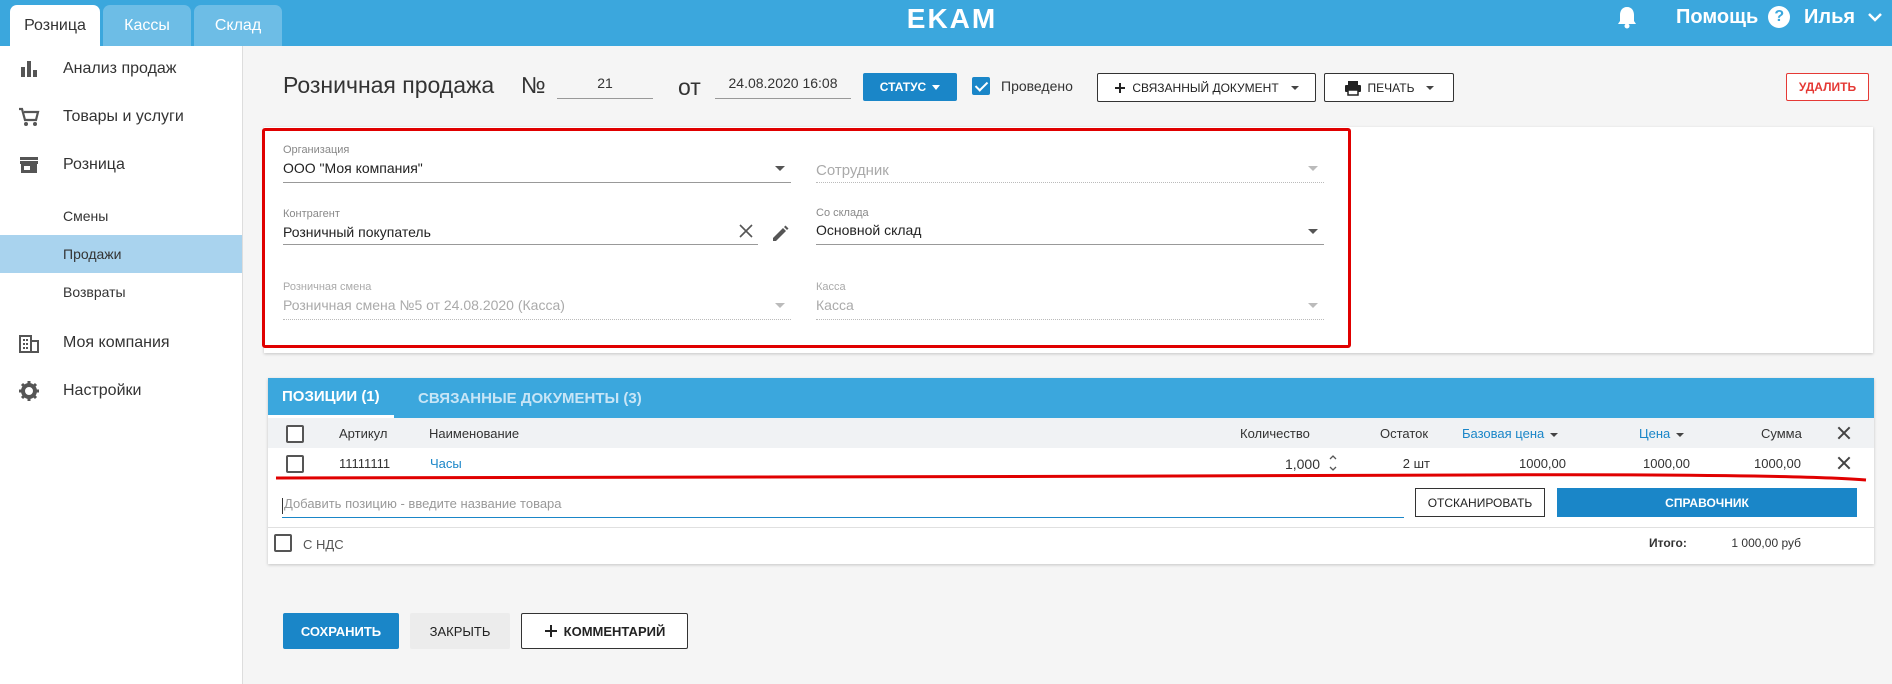 The height and width of the screenshot is (684, 1892). What do you see at coordinates (1542, 463) in the screenshot?
I see `row-base-price: 1000,00` at bounding box center [1542, 463].